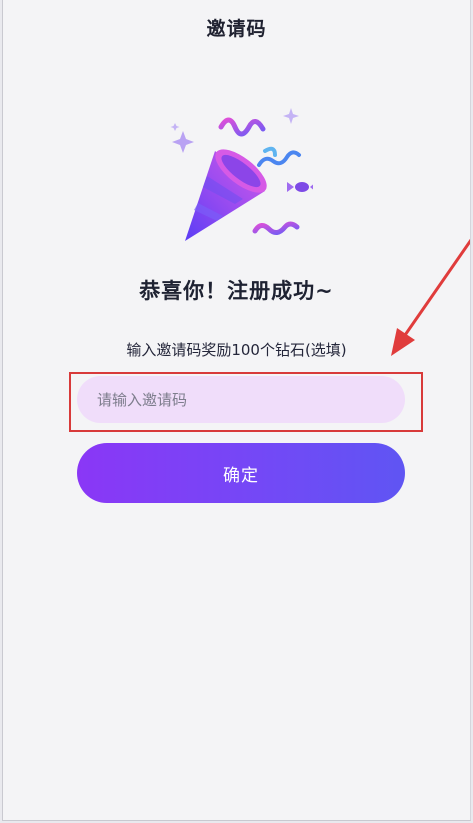 This screenshot has width=473, height=823. Describe the element at coordinates (241, 174) in the screenshot. I see `party-popper-icon` at that location.